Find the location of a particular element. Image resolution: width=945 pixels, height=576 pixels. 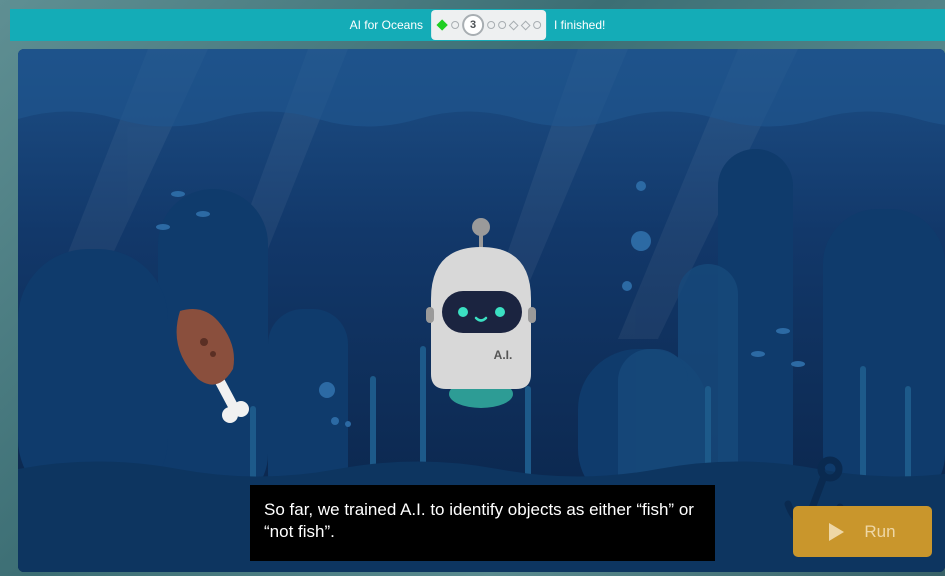

finished-link: I finished! is located at coordinates (579, 25).